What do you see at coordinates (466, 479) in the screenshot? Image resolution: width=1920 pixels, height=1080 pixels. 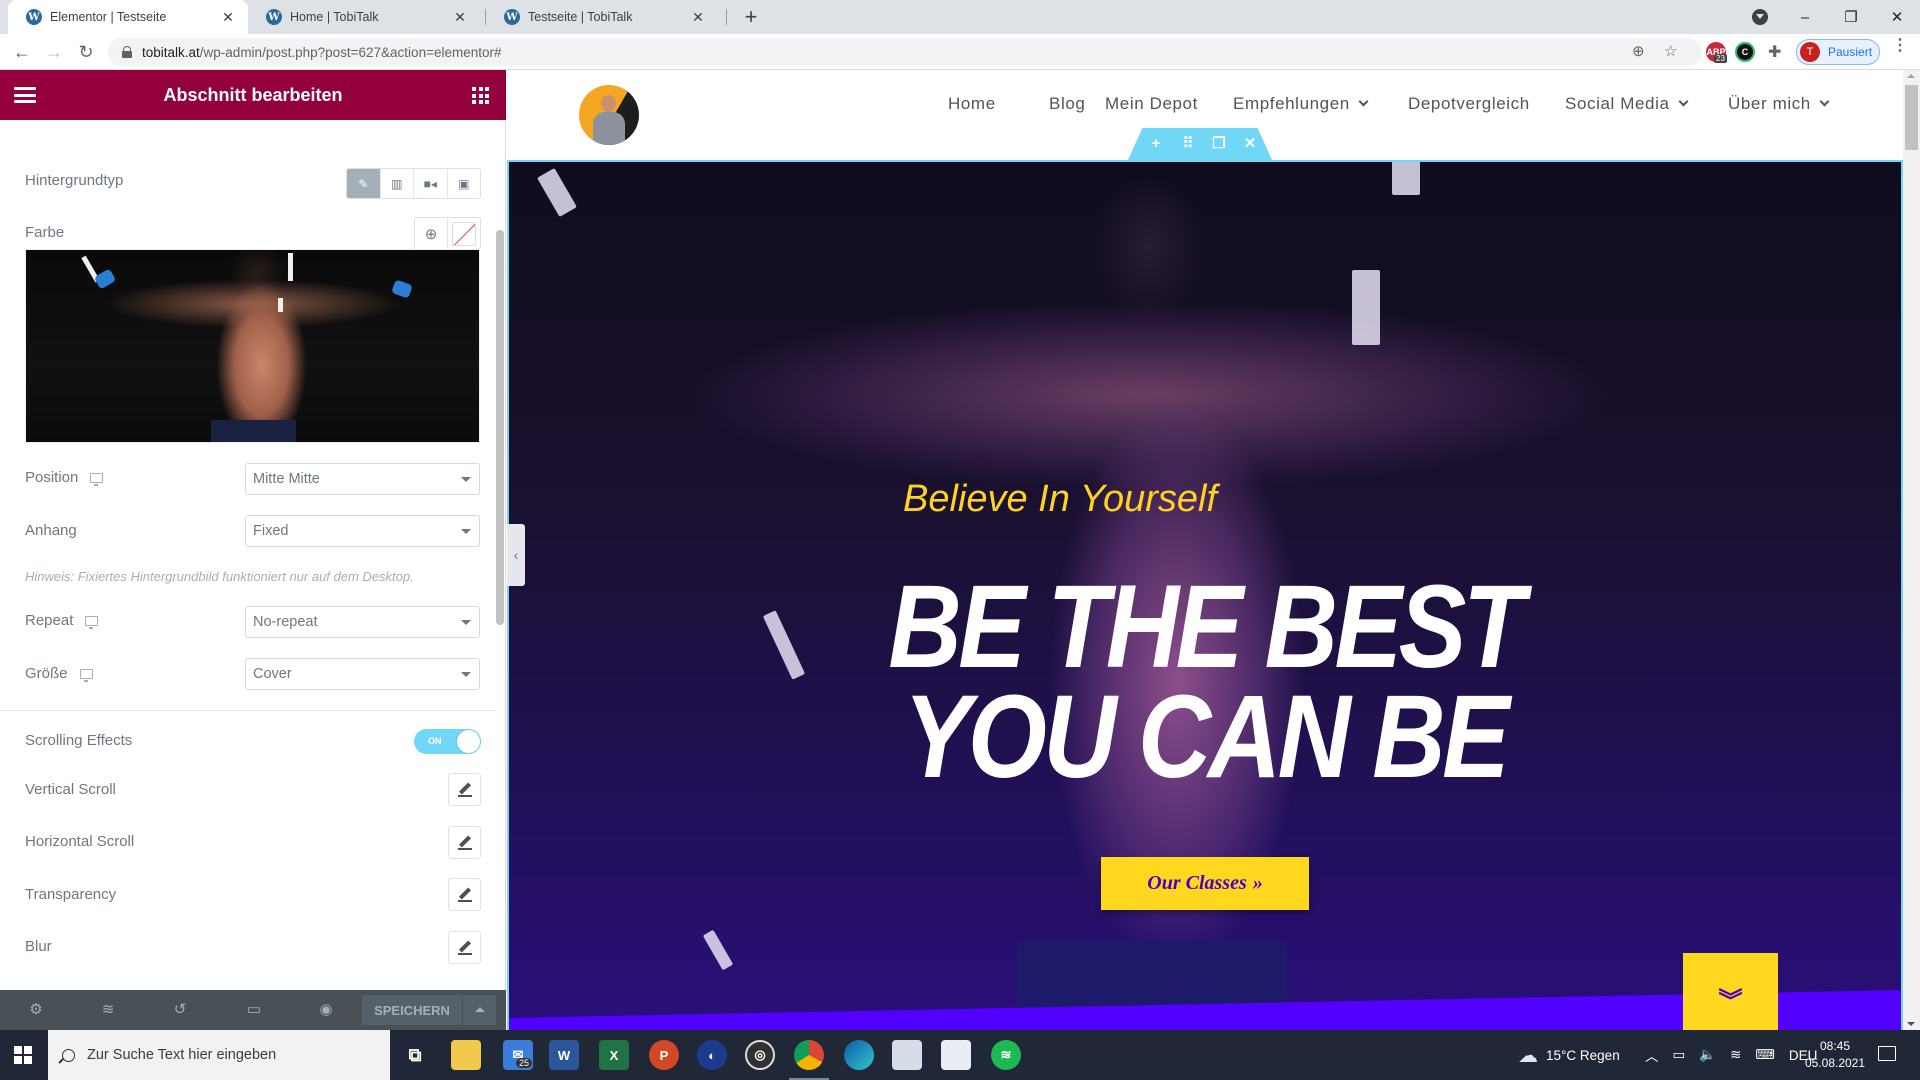 I see `caret-down-icon` at bounding box center [466, 479].